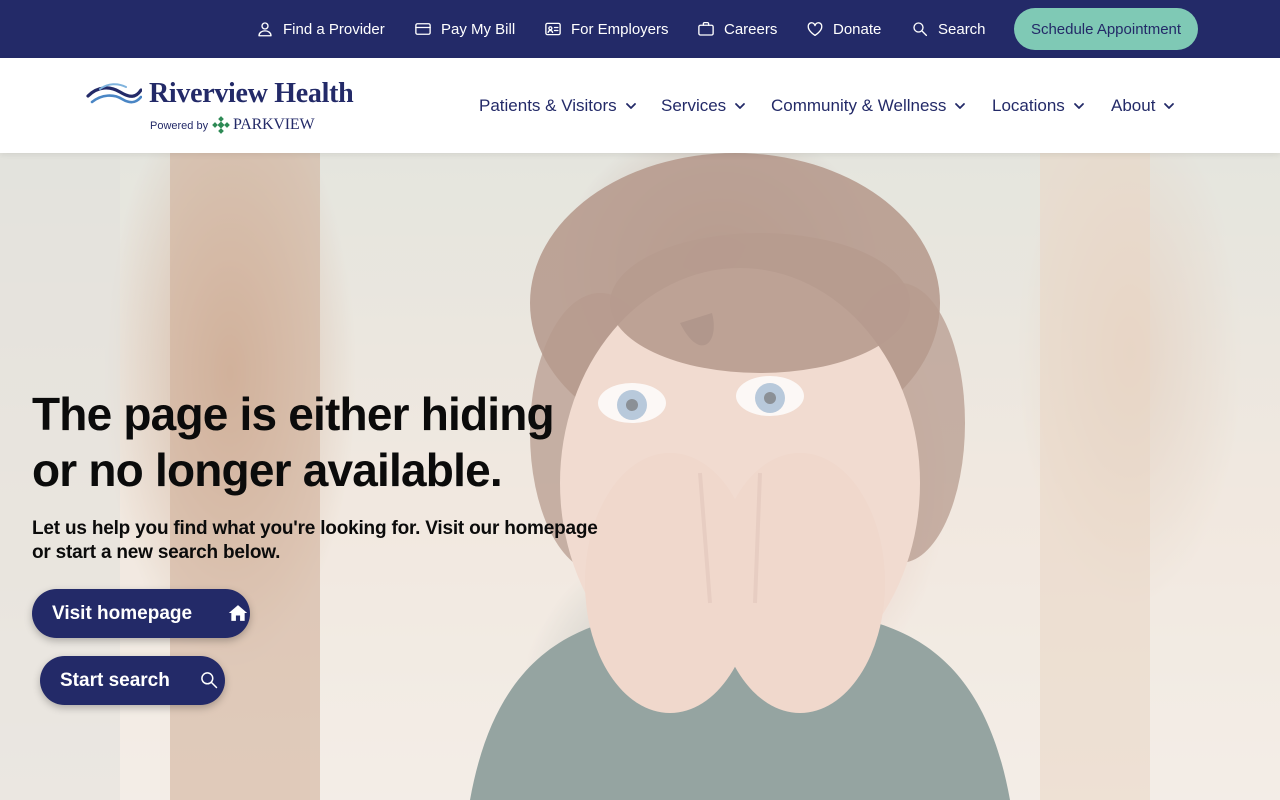  What do you see at coordinates (251, 93) in the screenshot?
I see `brand-name: Riverview Health` at bounding box center [251, 93].